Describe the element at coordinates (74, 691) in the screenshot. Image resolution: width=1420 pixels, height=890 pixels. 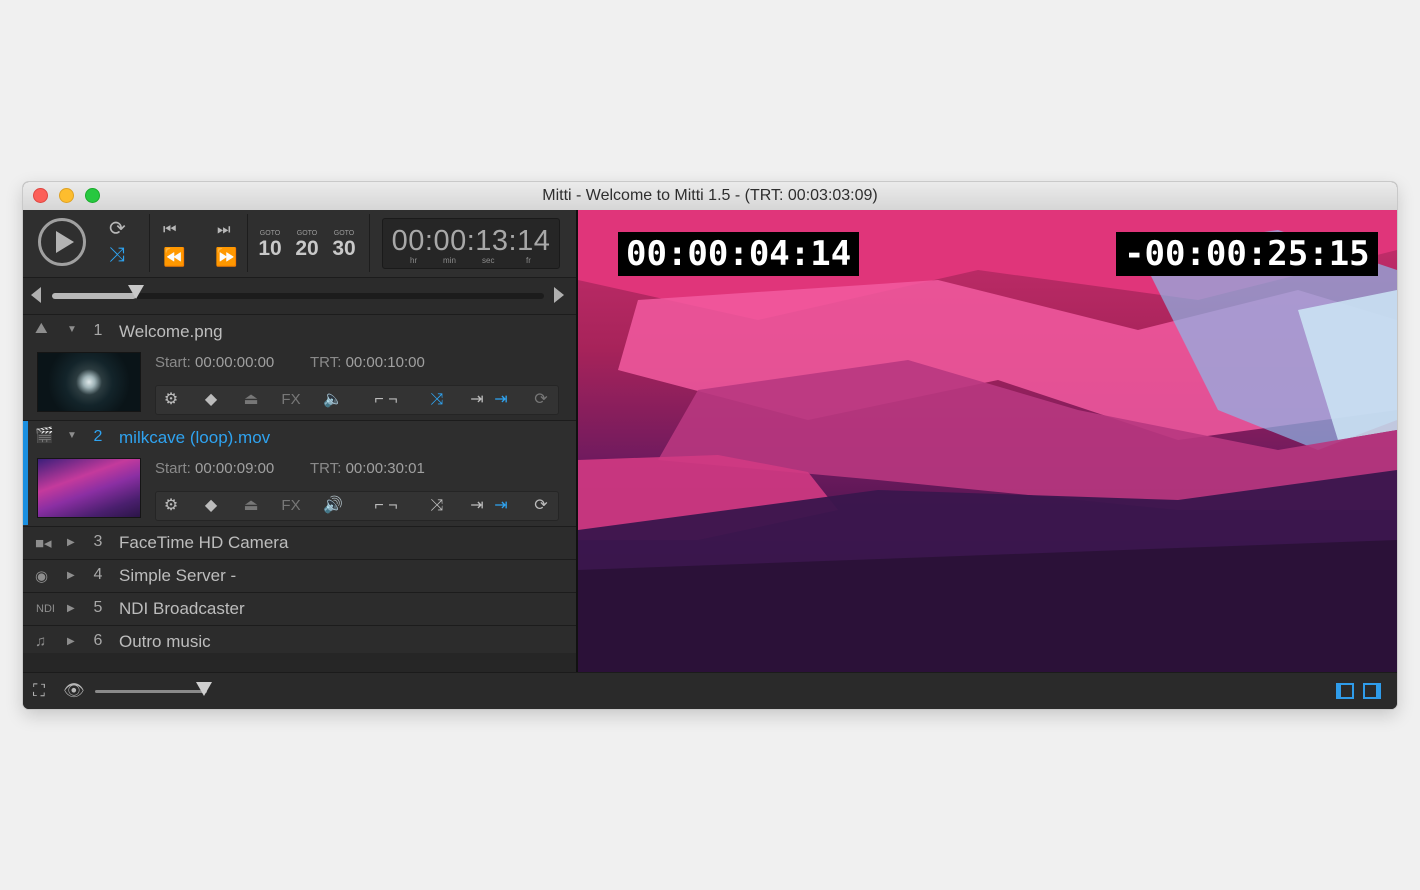
I see `eye-preview-icon: 👁` at that location.